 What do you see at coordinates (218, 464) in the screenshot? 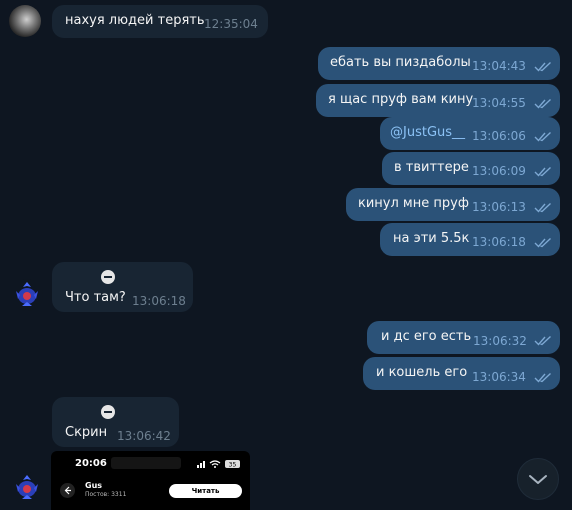
I see `phone-status-icons: 35` at bounding box center [218, 464].